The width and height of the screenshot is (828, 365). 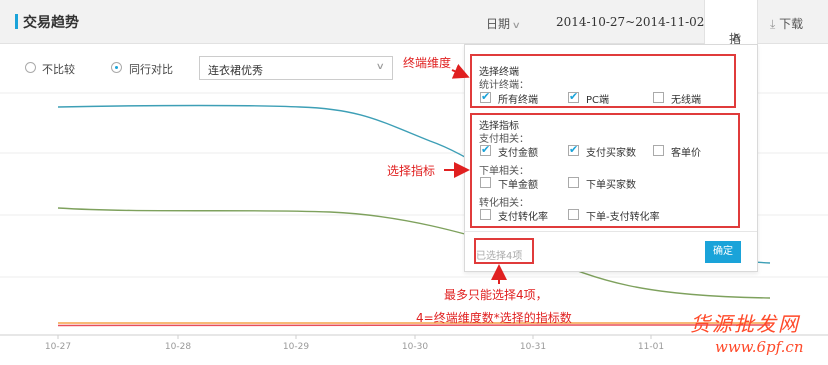 I want to click on arrow-terminal, so click(x=460, y=71).